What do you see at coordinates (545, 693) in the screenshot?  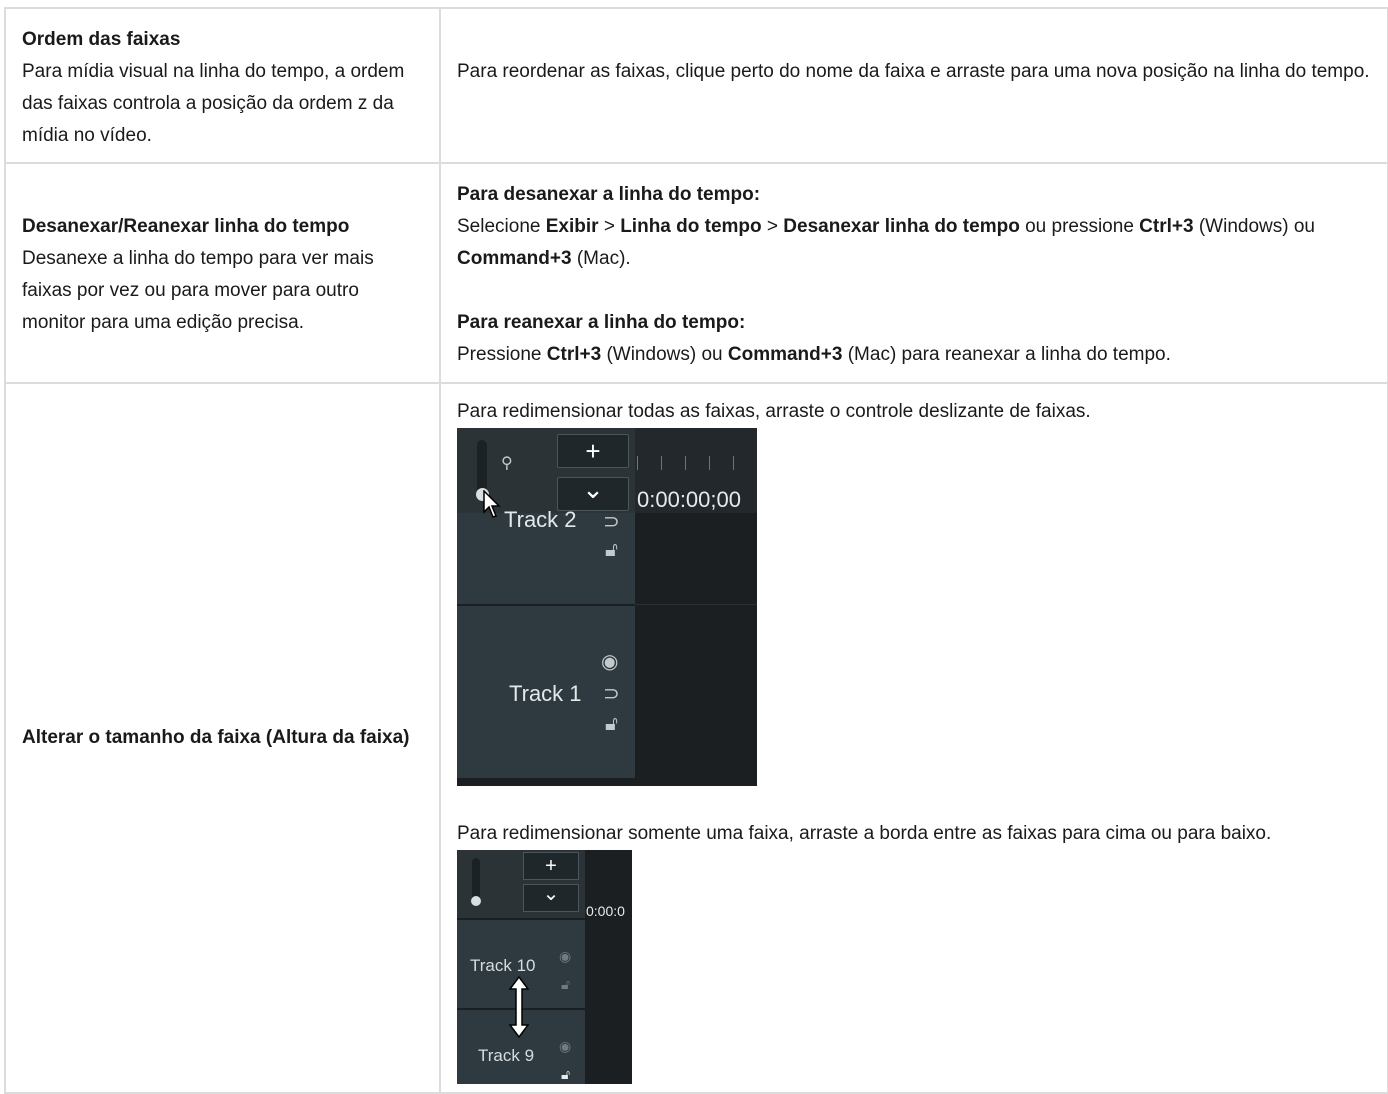 I see `track-label: Track 1` at bounding box center [545, 693].